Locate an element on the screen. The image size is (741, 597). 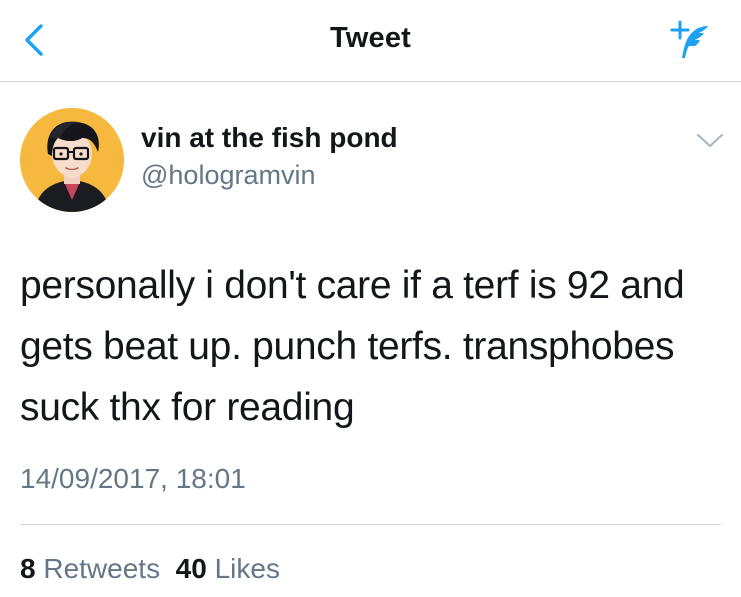
tweet-stats: 8 Retweets 40 Likes is located at coordinates (150, 569).